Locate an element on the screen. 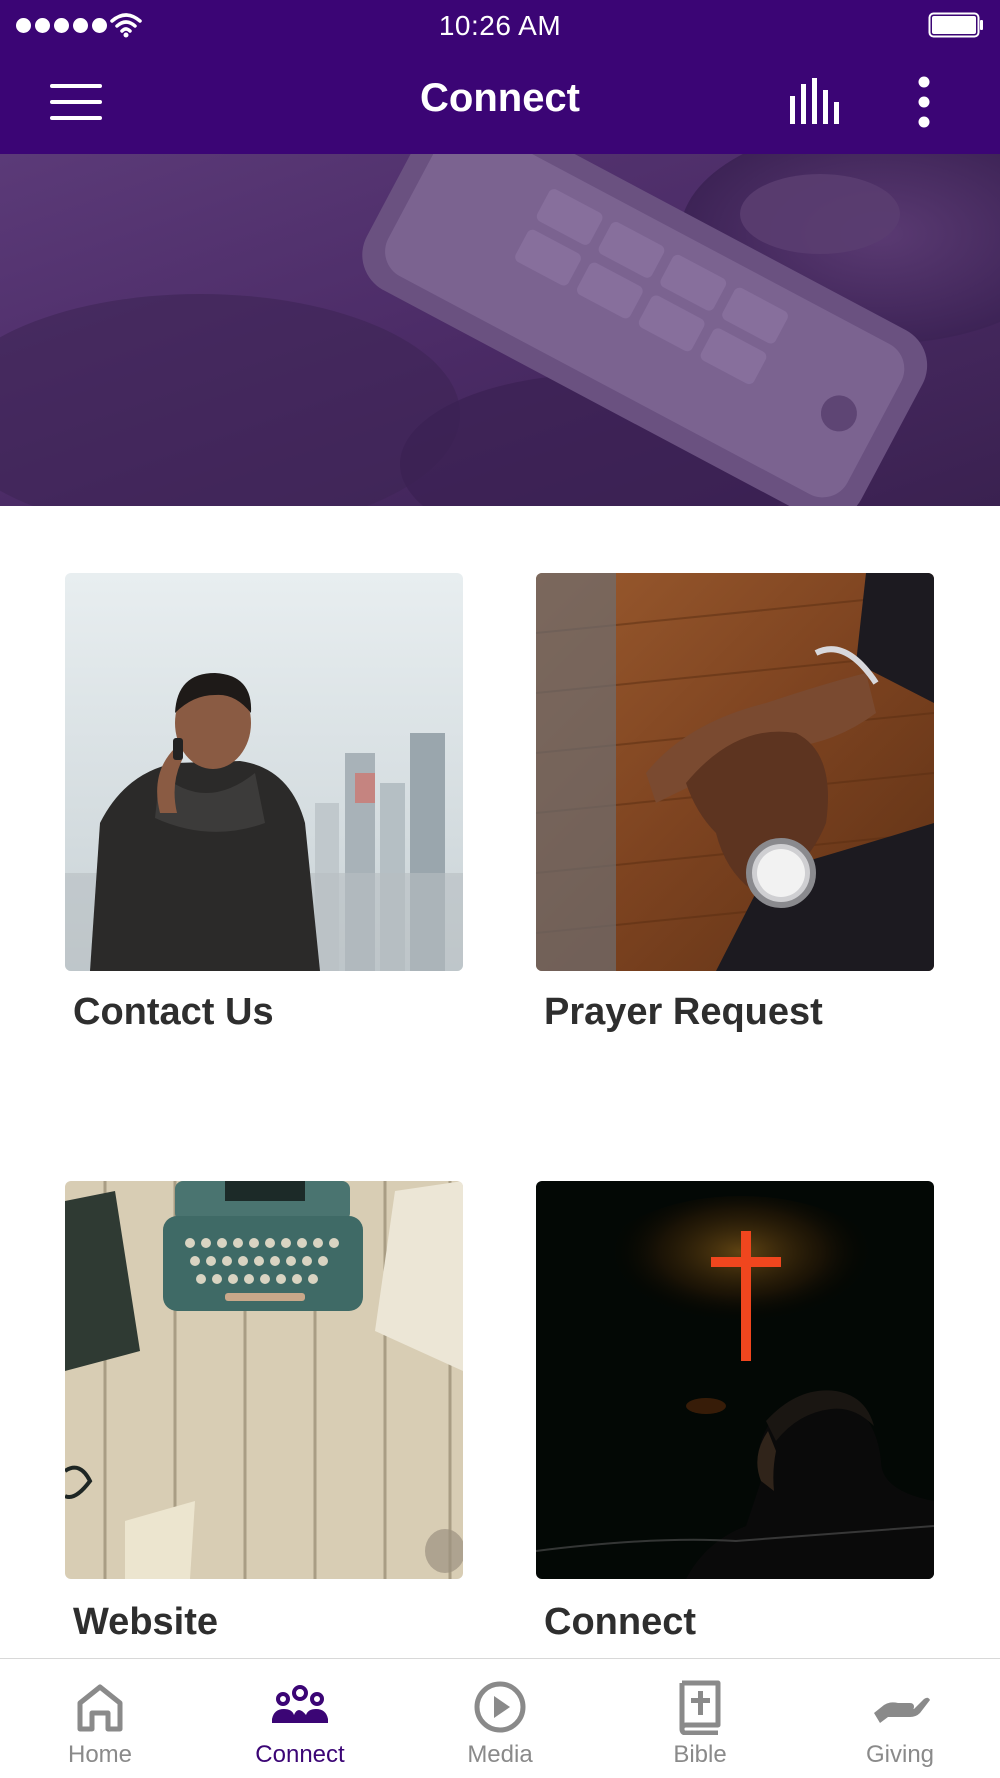  nav-item-giving: Giving is located at coordinates (900, 1718).